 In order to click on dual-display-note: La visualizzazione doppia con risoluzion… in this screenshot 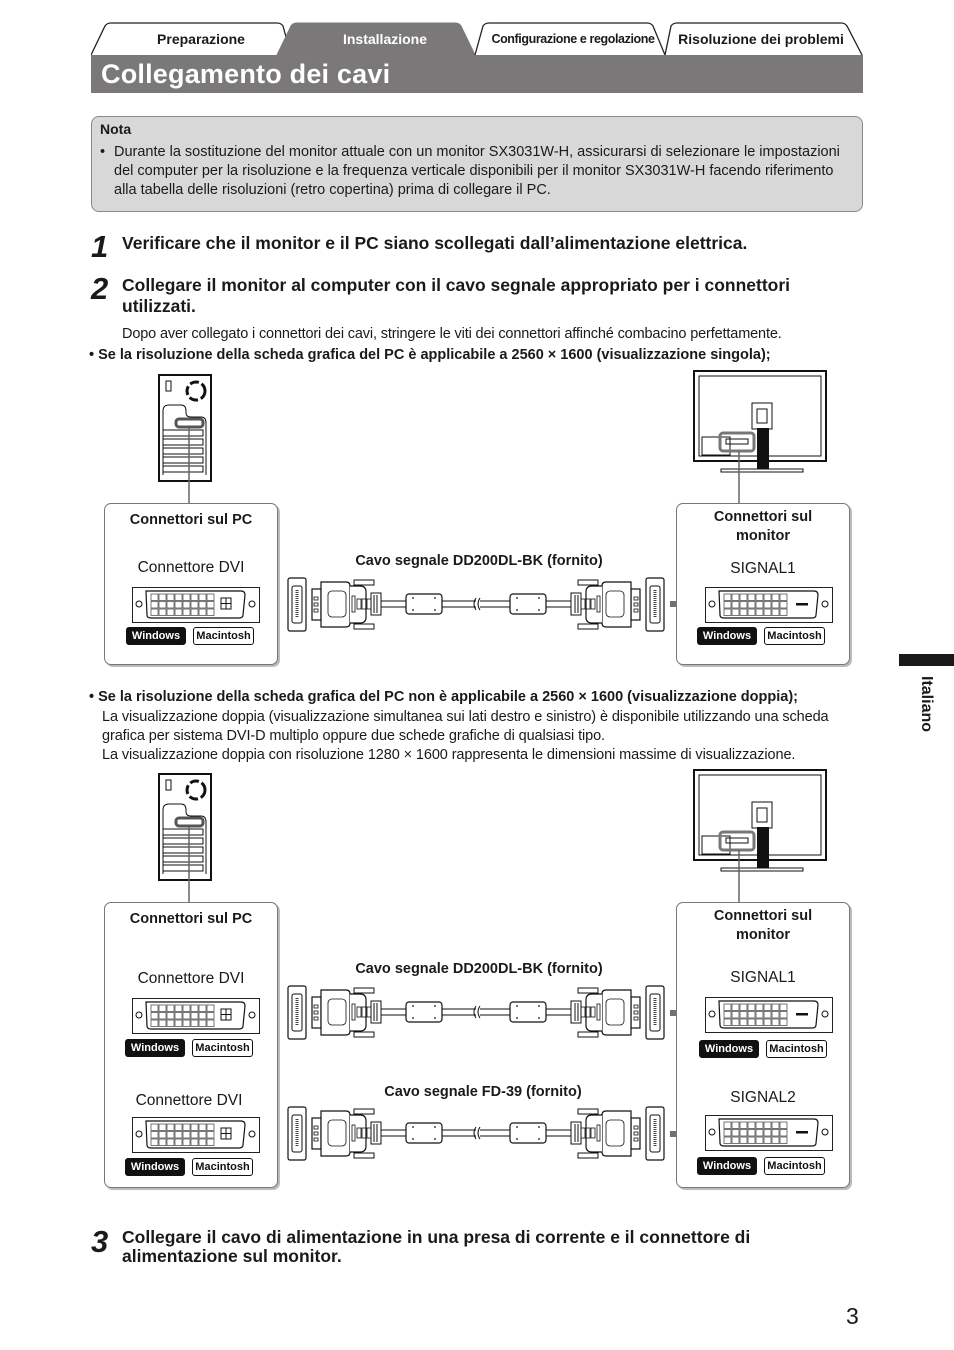, I will do `click(449, 755)`.